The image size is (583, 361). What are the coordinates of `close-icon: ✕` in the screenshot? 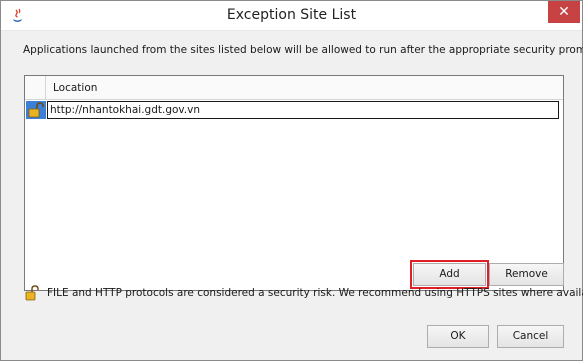 It's located at (564, 12).